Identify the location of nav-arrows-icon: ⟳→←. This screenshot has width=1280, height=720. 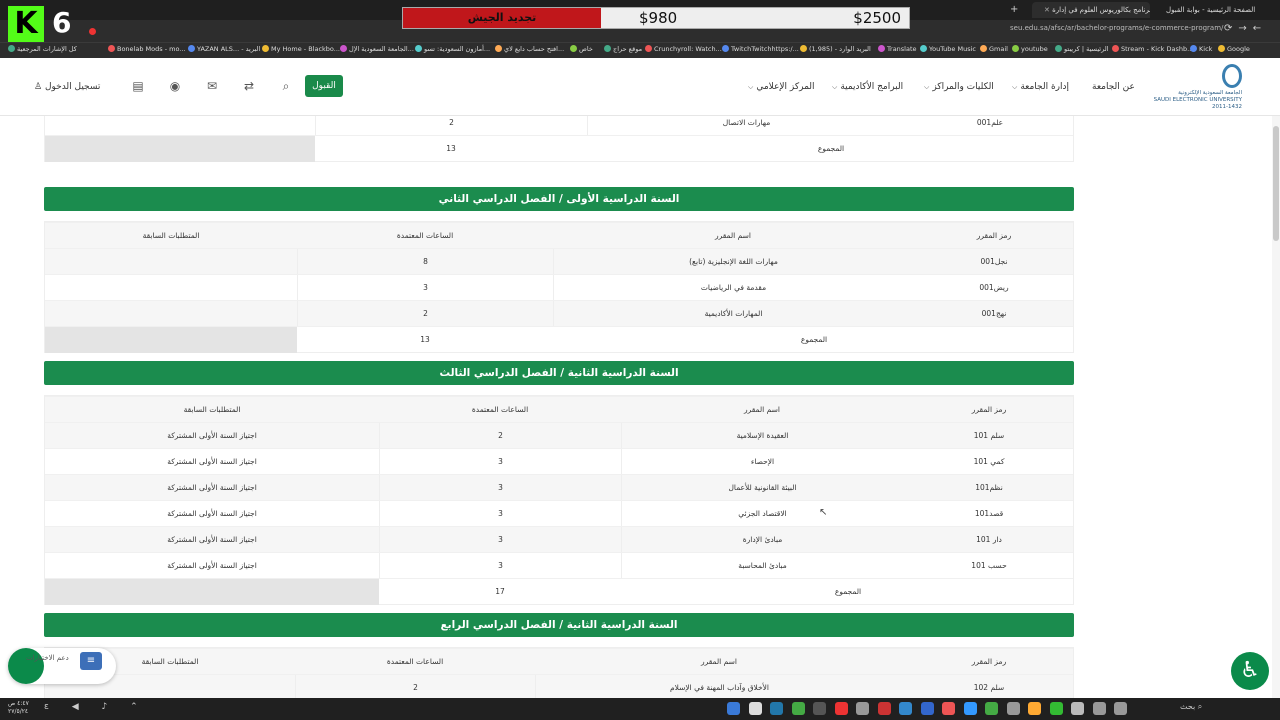
(1245, 28).